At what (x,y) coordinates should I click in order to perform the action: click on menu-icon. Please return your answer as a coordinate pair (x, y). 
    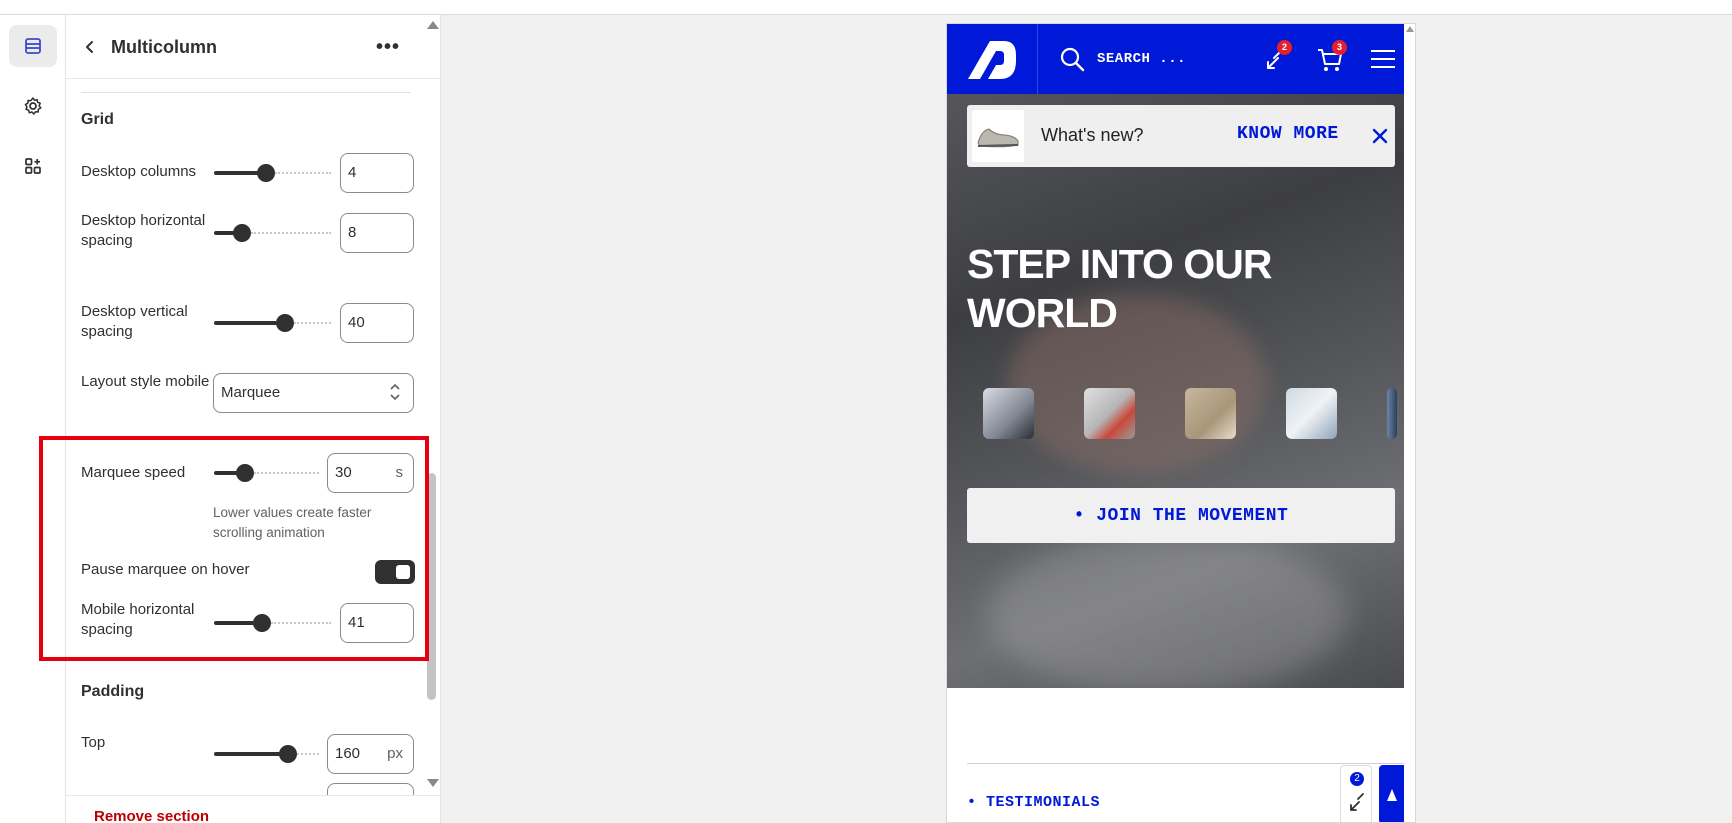
    Looking at the image, I should click on (1383, 59).